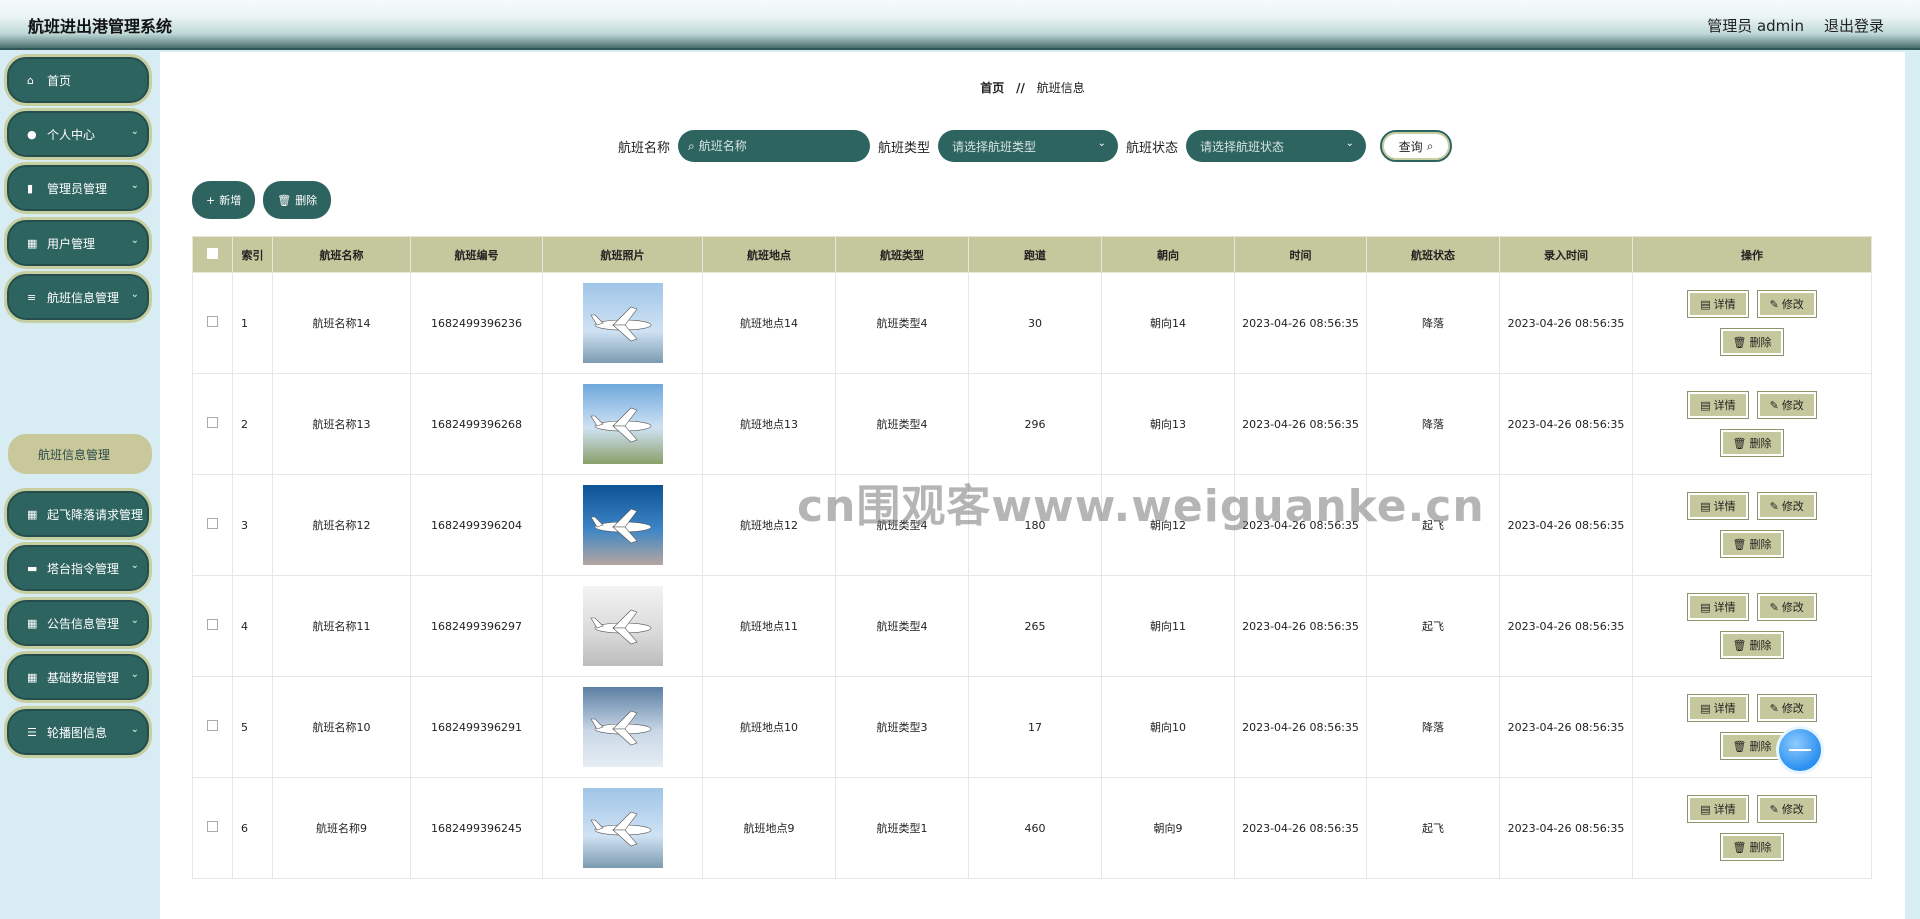  Describe the element at coordinates (78, 134) in the screenshot. I see `sidebar-item-profile: ● 个人中心 ⌄` at that location.